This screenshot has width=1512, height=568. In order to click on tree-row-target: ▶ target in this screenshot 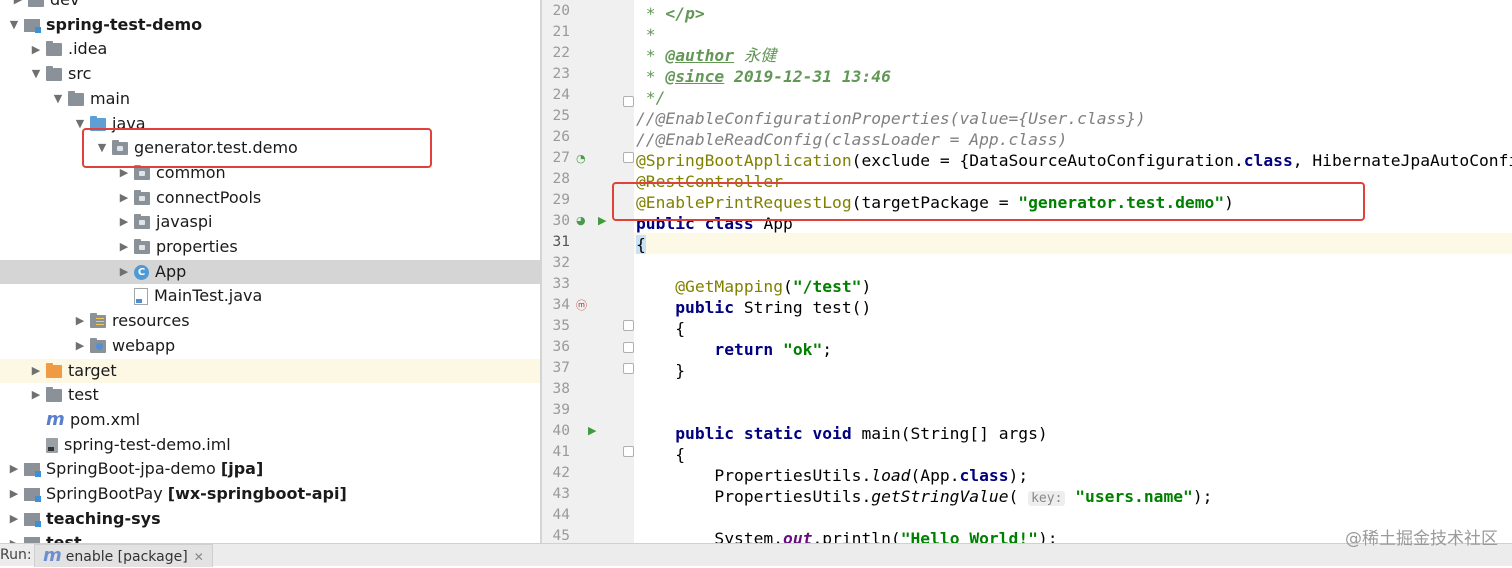, I will do `click(270, 371)`.